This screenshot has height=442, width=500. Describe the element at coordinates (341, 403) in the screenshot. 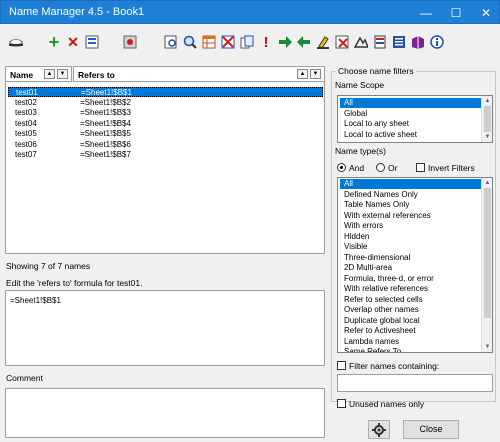

I see `unused-names-checkbox` at that location.